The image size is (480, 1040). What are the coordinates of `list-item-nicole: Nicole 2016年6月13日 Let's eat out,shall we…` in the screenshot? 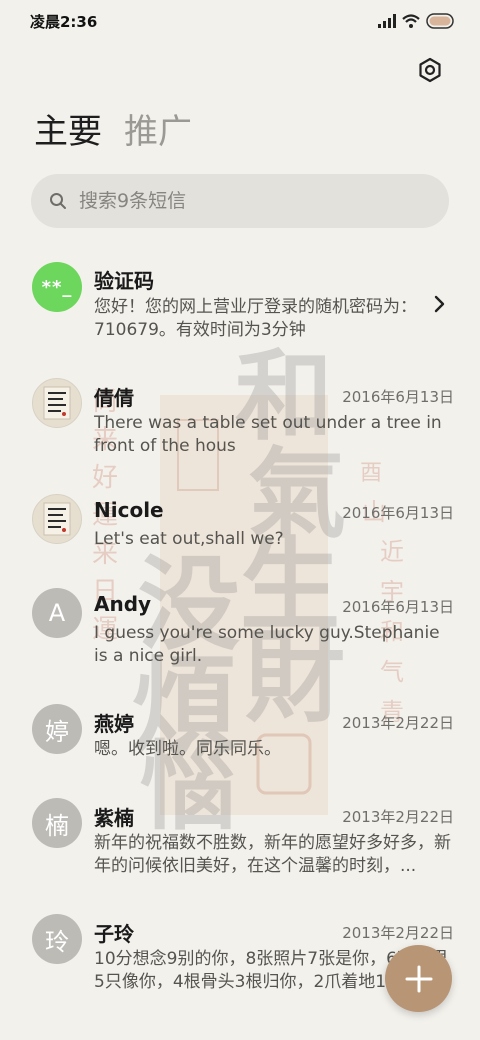 It's located at (240, 526).